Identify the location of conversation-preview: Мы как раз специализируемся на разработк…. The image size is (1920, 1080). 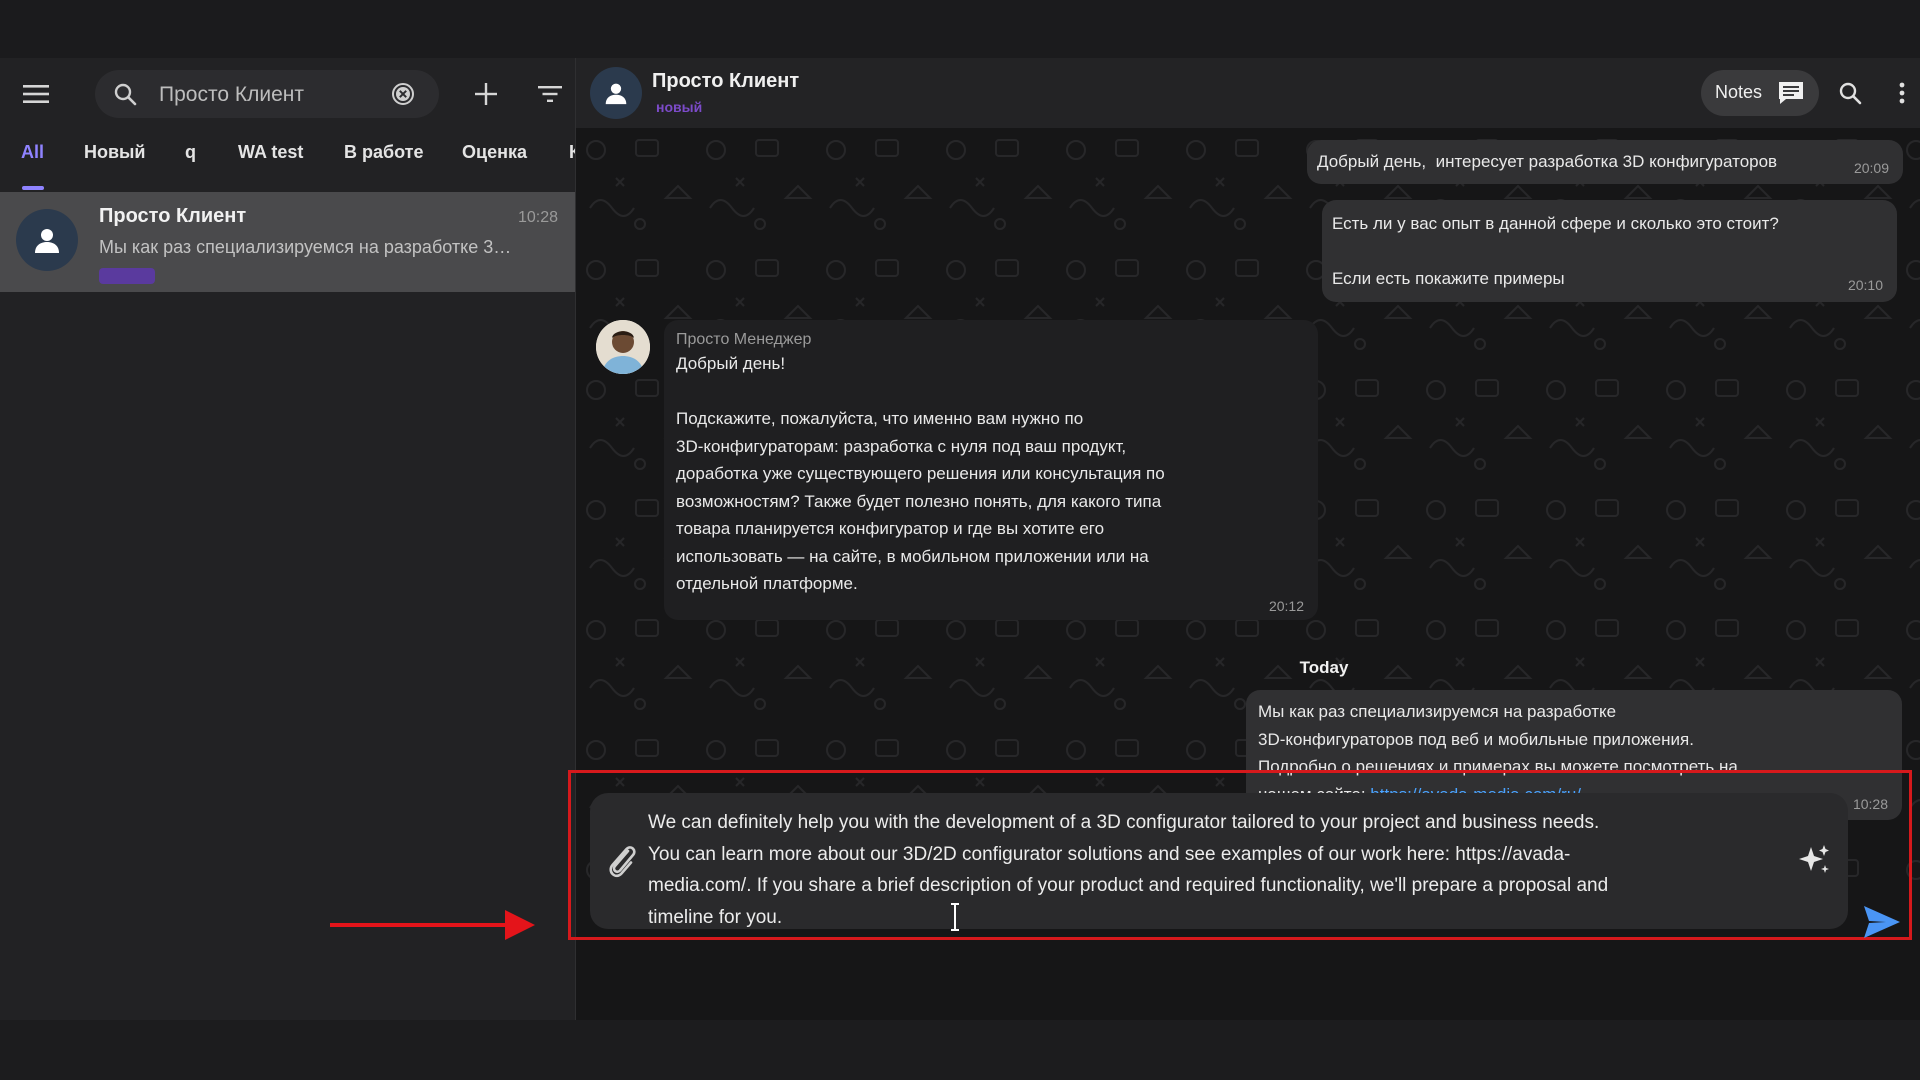
(309, 247).